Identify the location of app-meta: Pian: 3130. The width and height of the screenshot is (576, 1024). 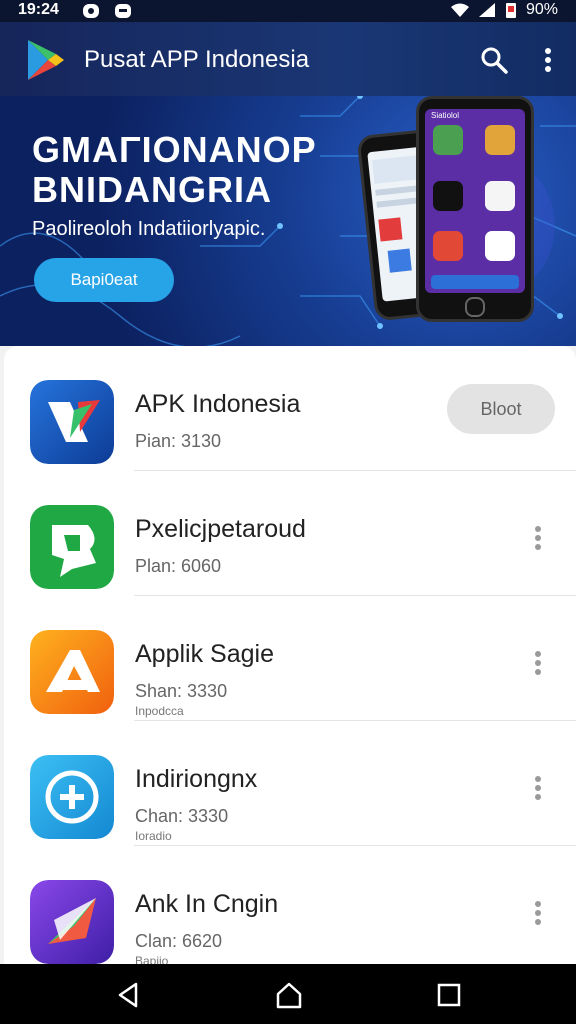
(178, 441).